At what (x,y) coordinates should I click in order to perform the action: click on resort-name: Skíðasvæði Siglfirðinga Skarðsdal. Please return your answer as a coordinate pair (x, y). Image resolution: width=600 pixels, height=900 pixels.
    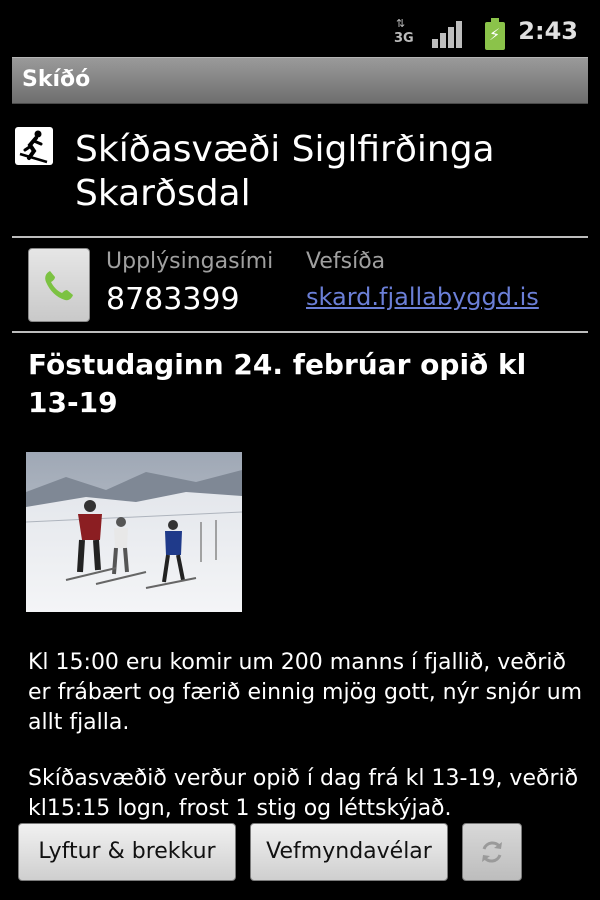
    Looking at the image, I should click on (285, 171).